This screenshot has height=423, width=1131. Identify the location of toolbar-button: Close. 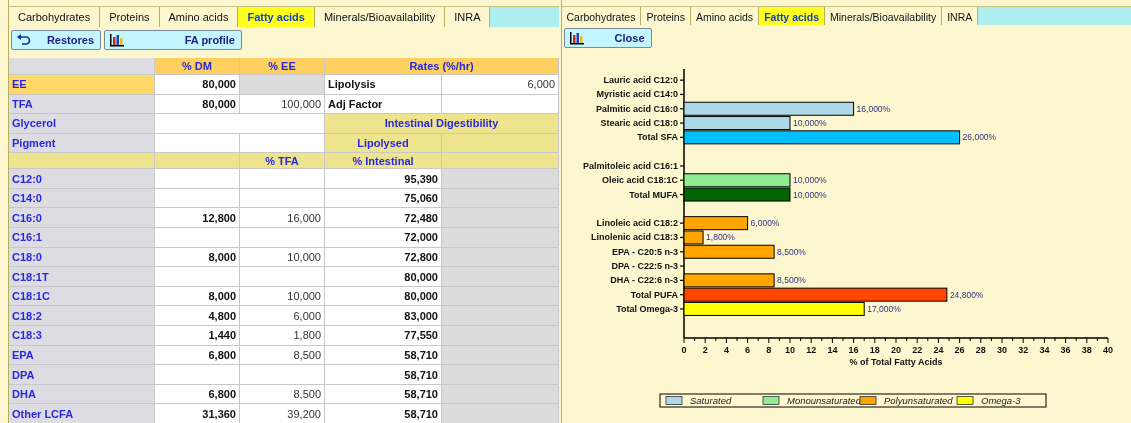
(607, 38).